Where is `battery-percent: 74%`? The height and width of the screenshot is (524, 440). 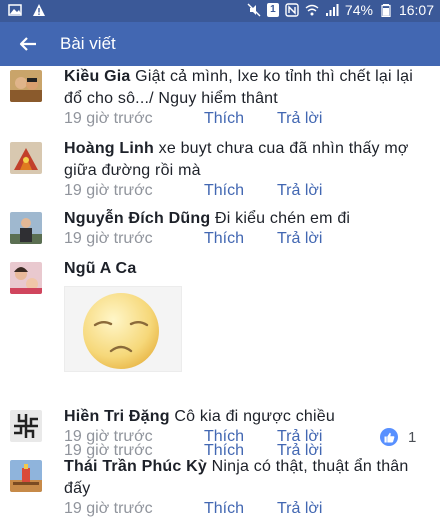 battery-percent: 74% is located at coordinates (358, 10).